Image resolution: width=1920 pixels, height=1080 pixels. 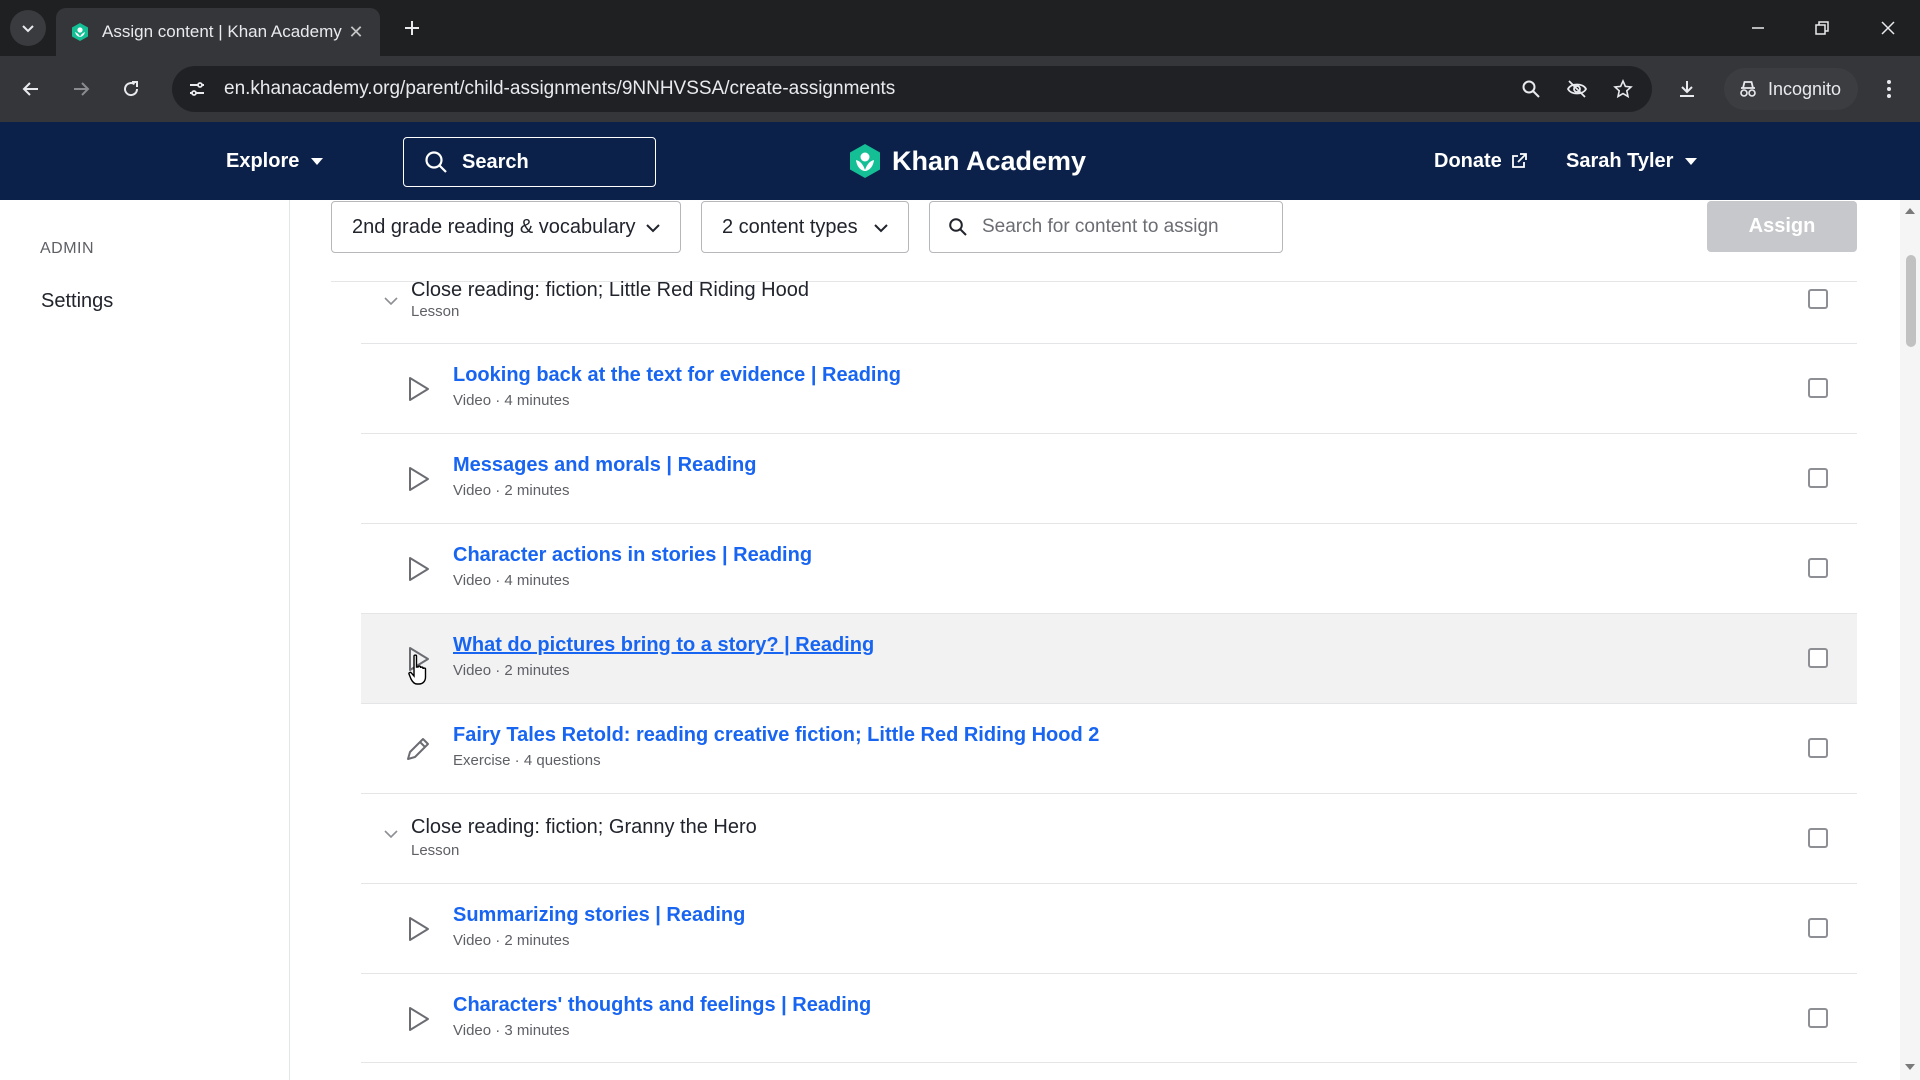 I want to click on sidebar-item-settings: Settings, so click(x=77, y=301).